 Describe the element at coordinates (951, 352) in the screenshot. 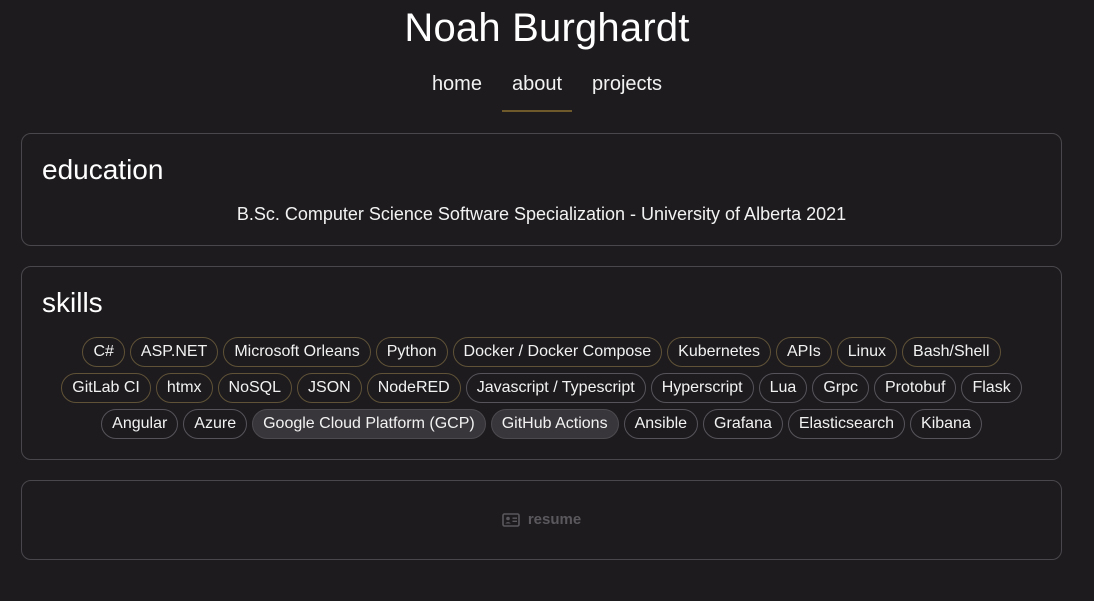

I see `skill-chip: Bash/Shell` at that location.